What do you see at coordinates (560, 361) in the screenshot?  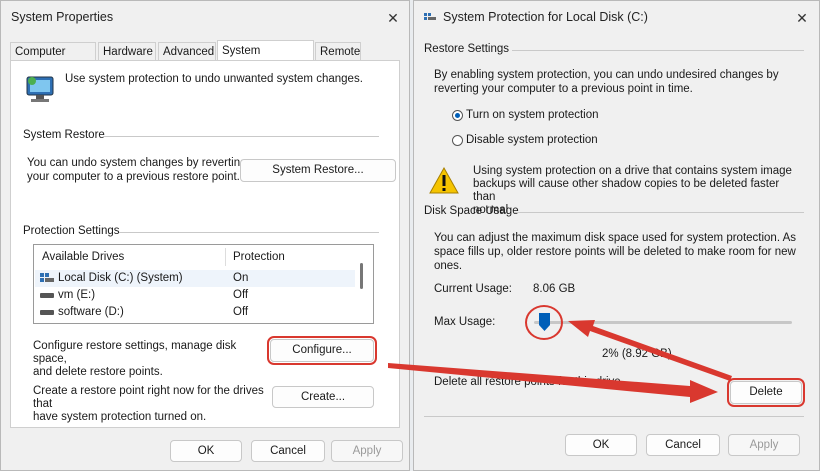 I see `annotation-arrows` at bounding box center [560, 361].